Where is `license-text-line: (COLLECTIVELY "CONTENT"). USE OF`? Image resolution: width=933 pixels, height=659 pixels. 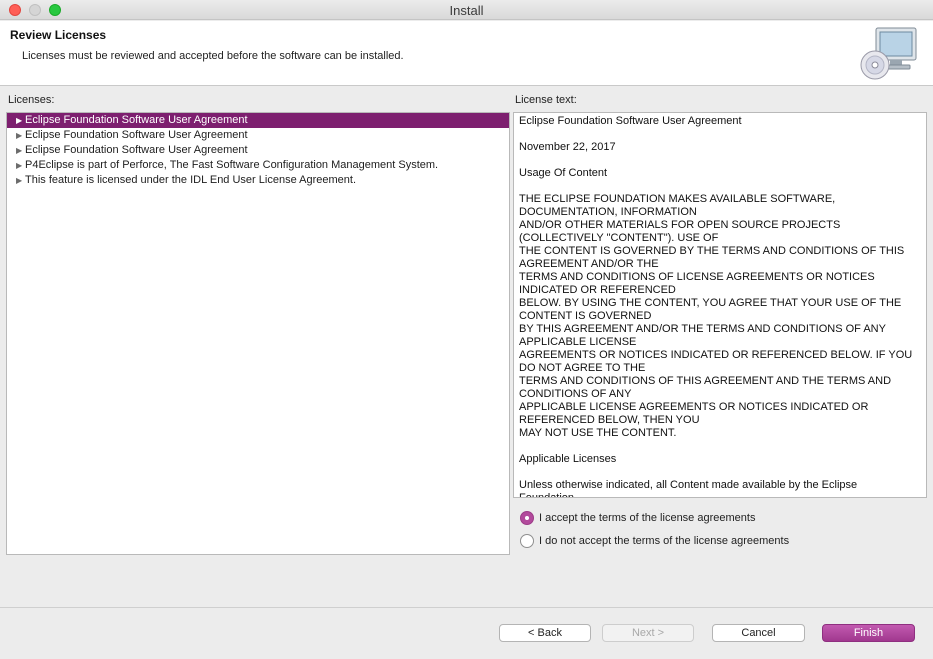 license-text-line: (COLLECTIVELY "CONTENT"). USE OF is located at coordinates (619, 238).